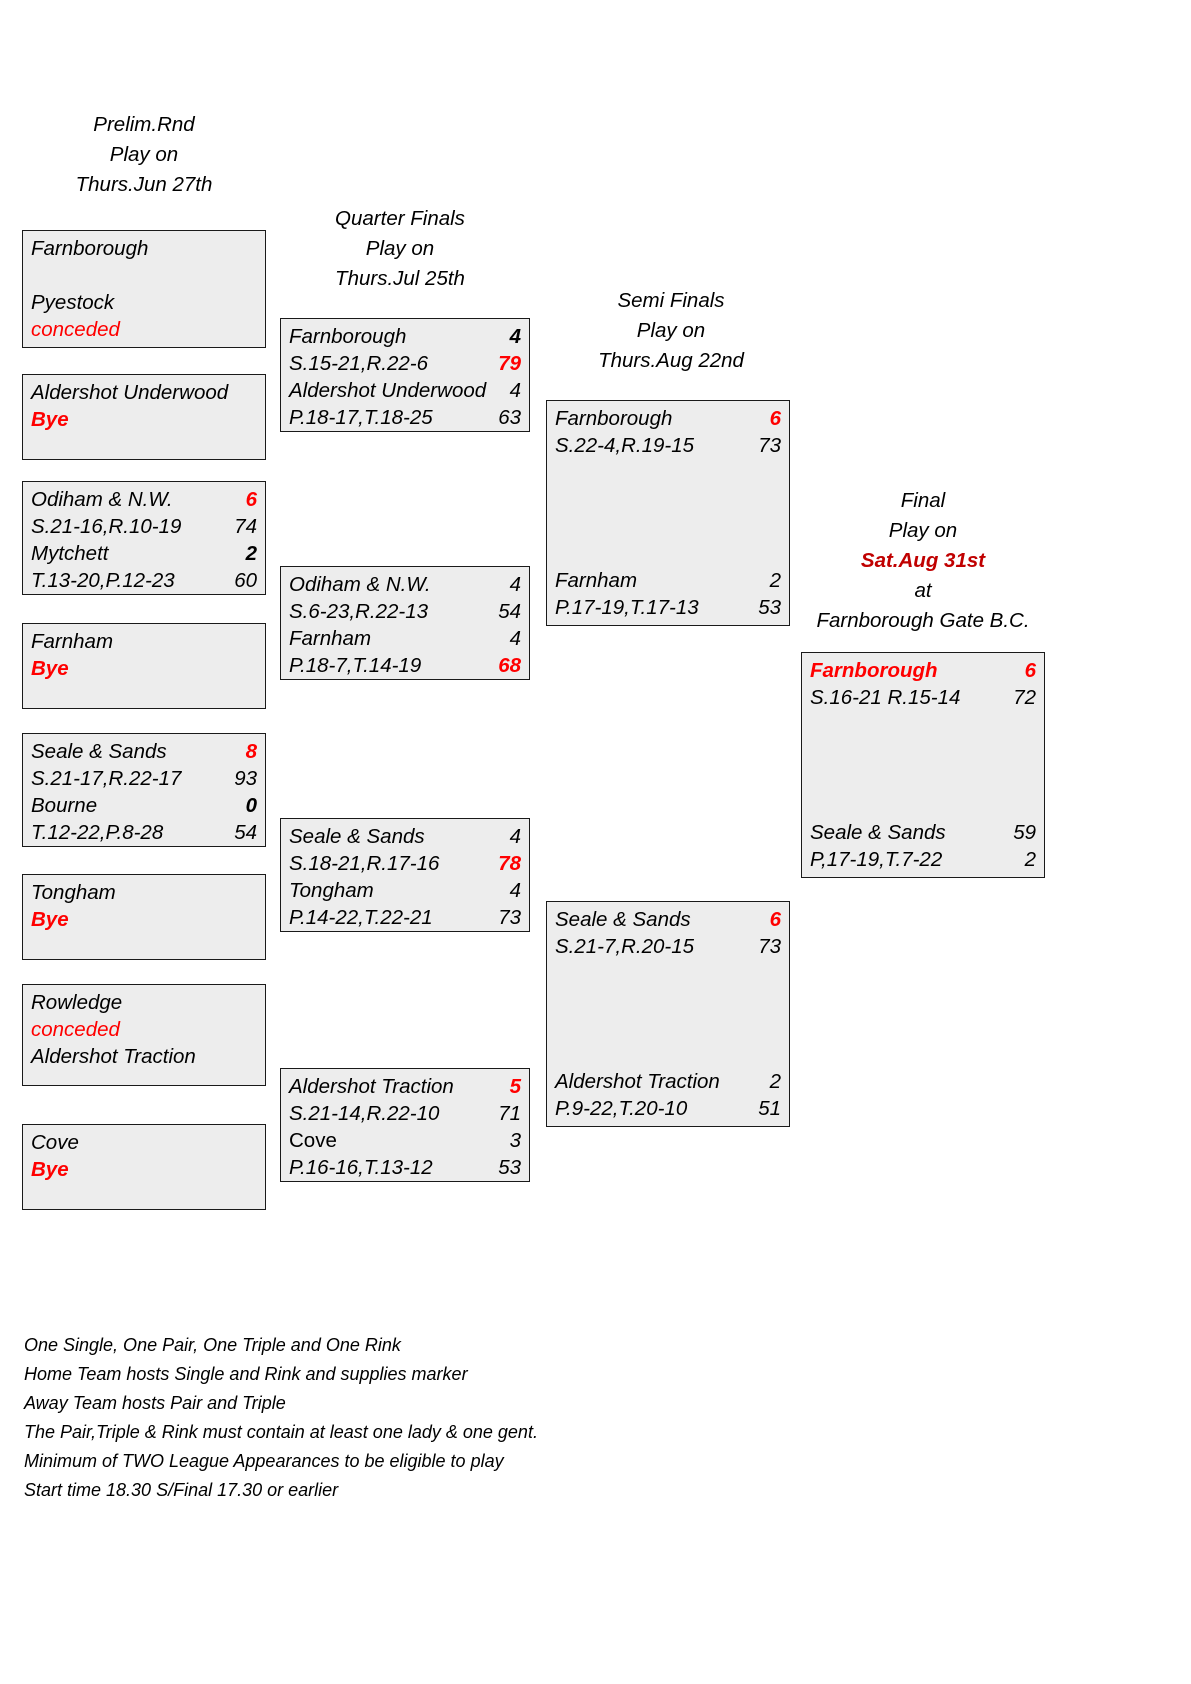 The image size is (1191, 1684). I want to click on table-row: conceded, so click(144, 1029).